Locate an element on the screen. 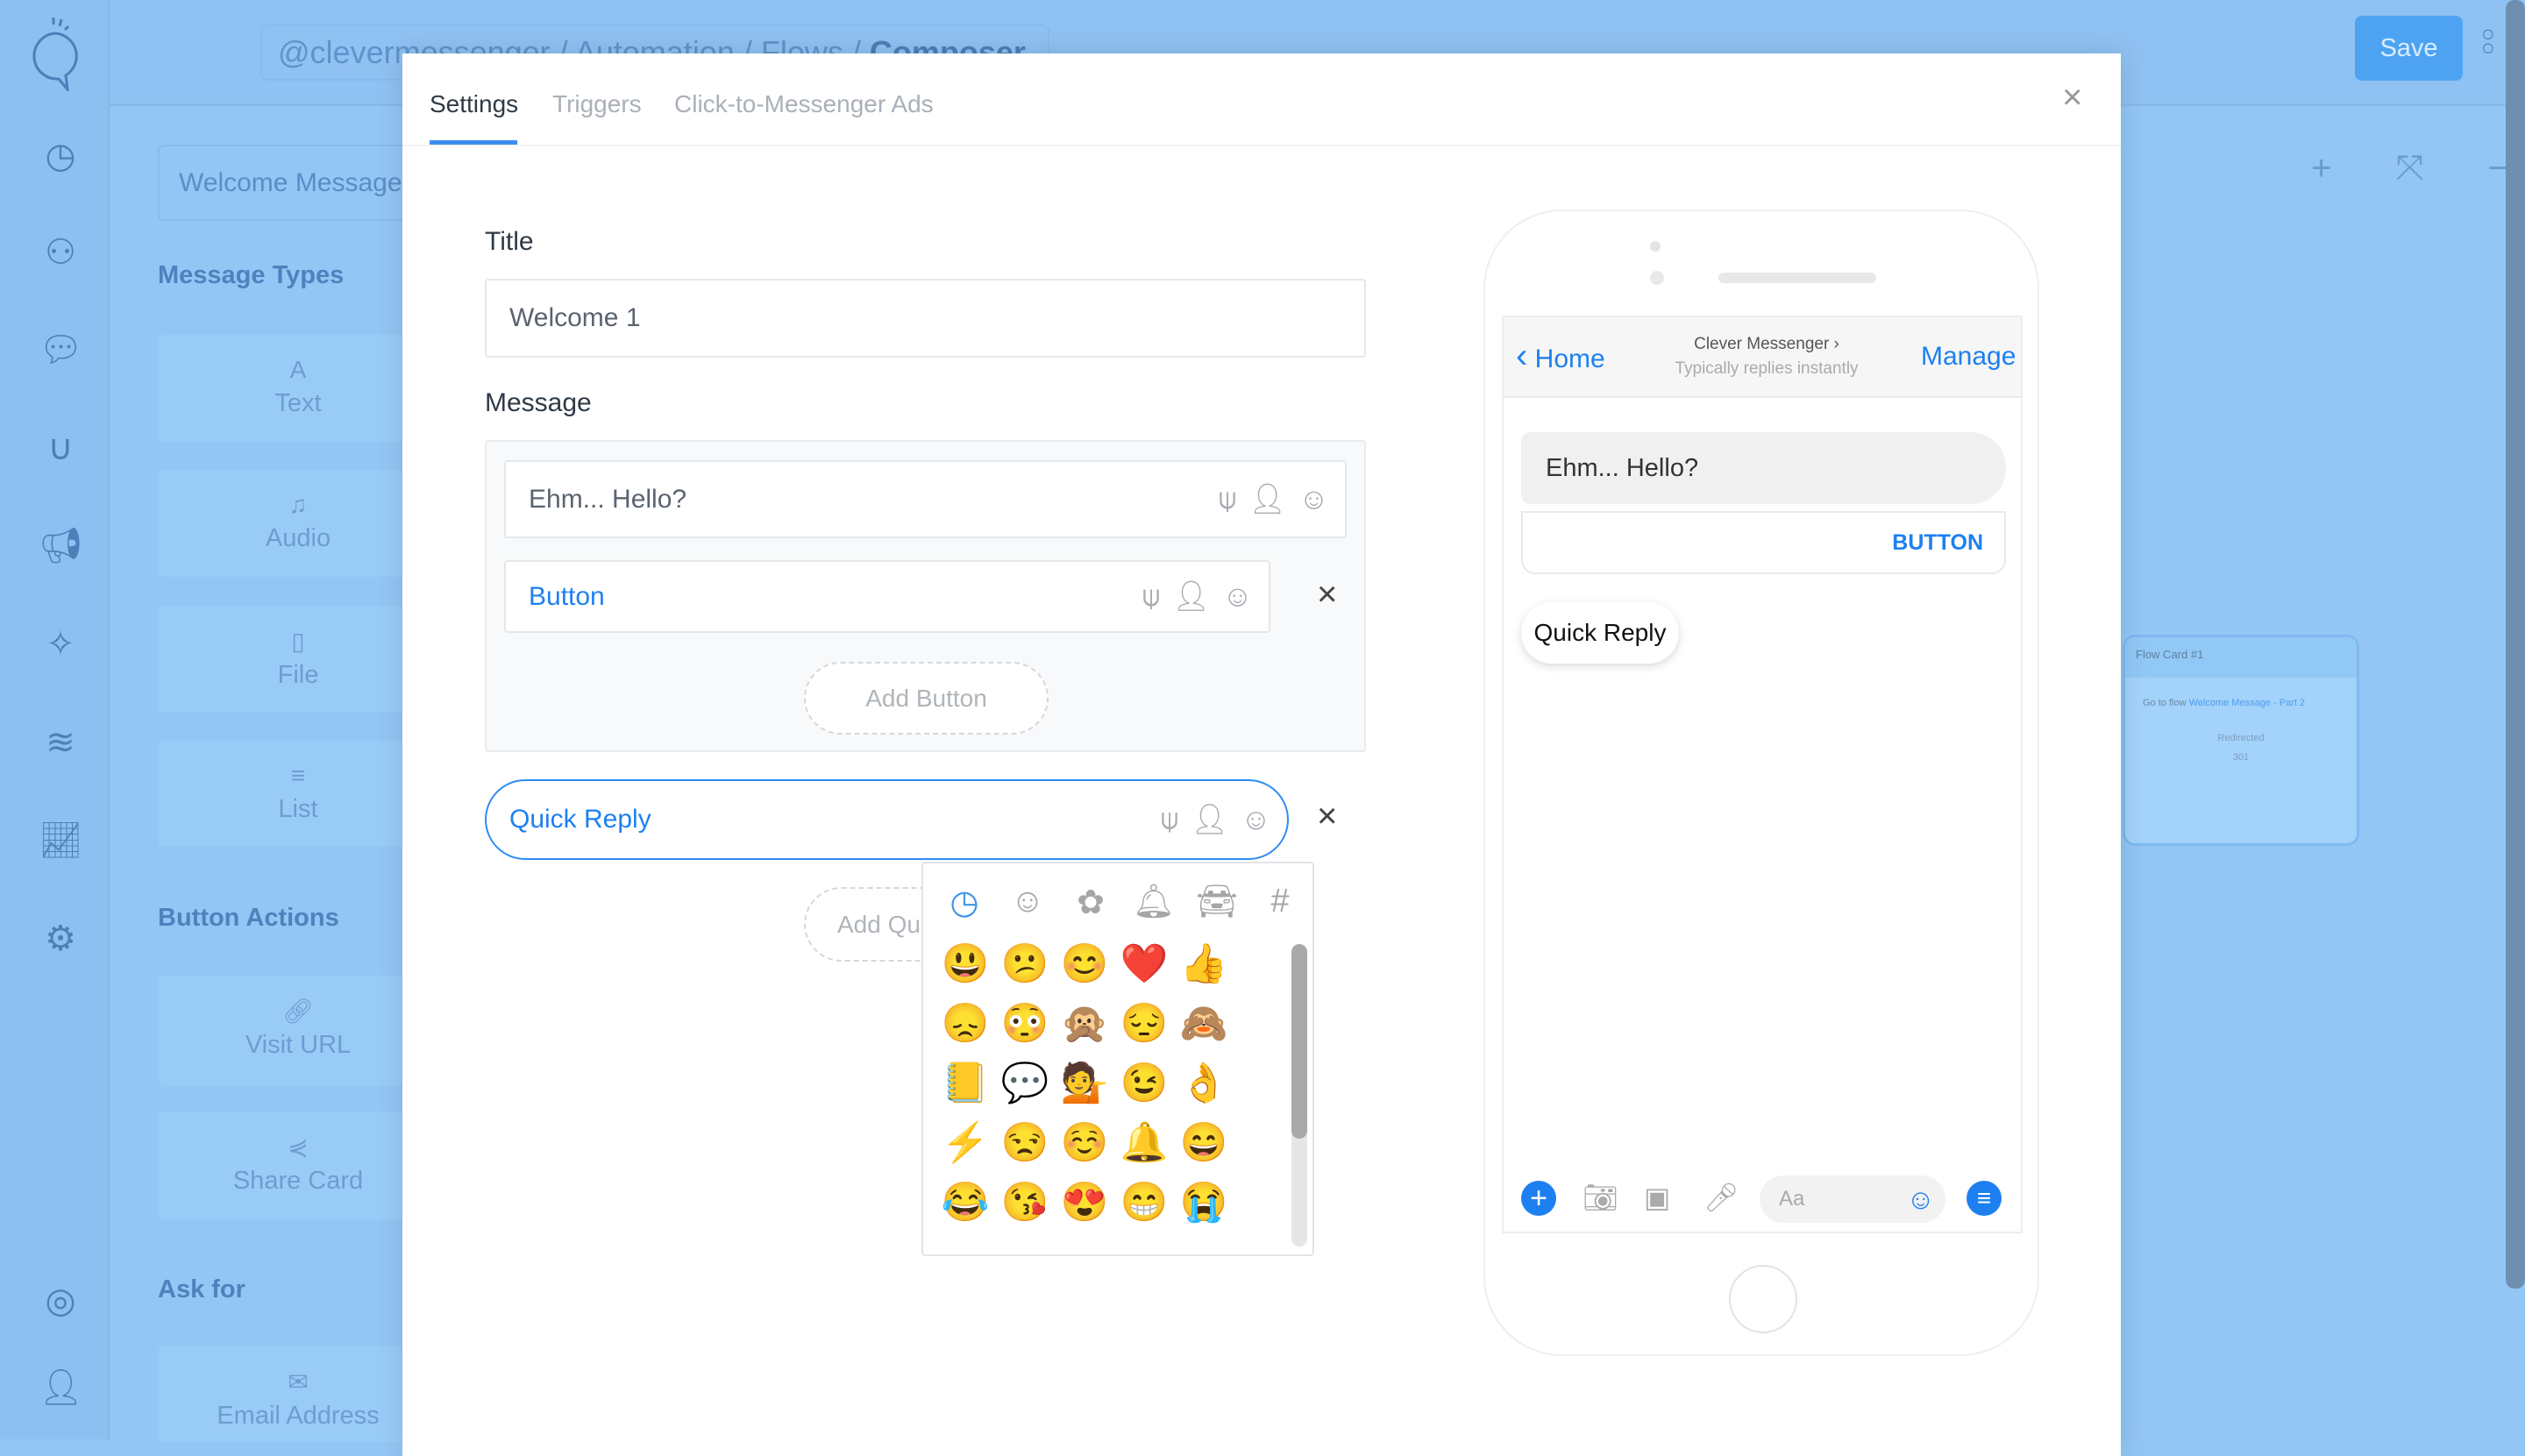  tab-click-to-messenger-ads: Click-to-Messenger Ads is located at coordinates (804, 104).